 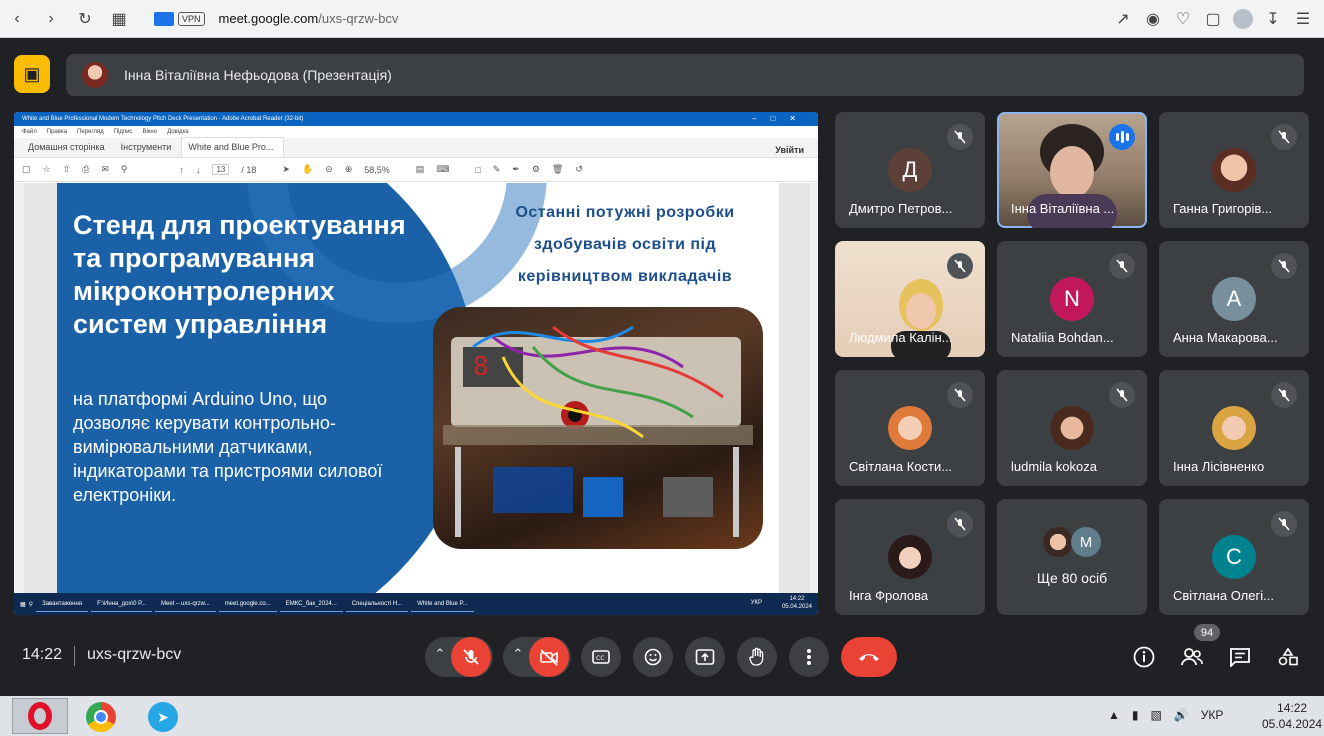 What do you see at coordinates (797, 599) in the screenshot?
I see `shared-time: 14:22` at bounding box center [797, 599].